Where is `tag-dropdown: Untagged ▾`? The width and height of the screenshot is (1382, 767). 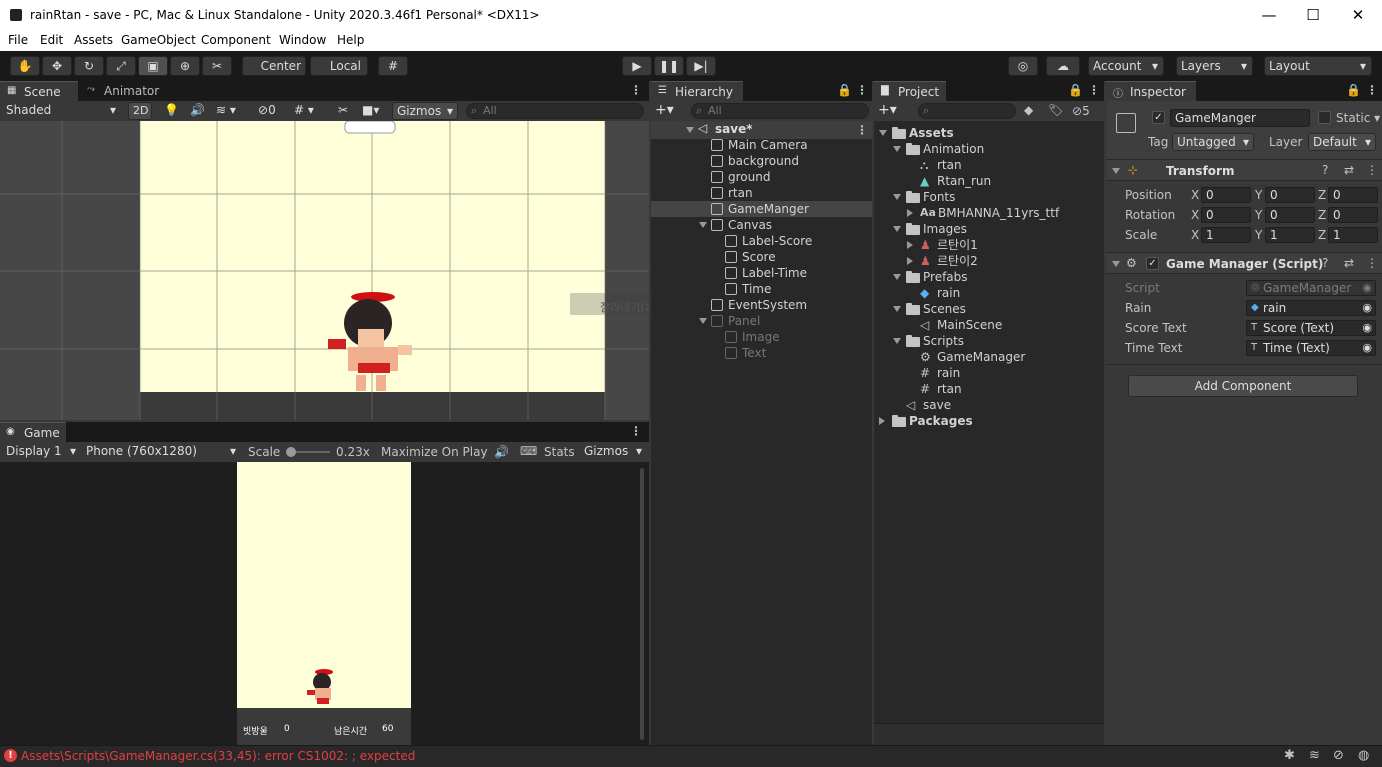
tag-dropdown: Untagged ▾ is located at coordinates (1213, 142).